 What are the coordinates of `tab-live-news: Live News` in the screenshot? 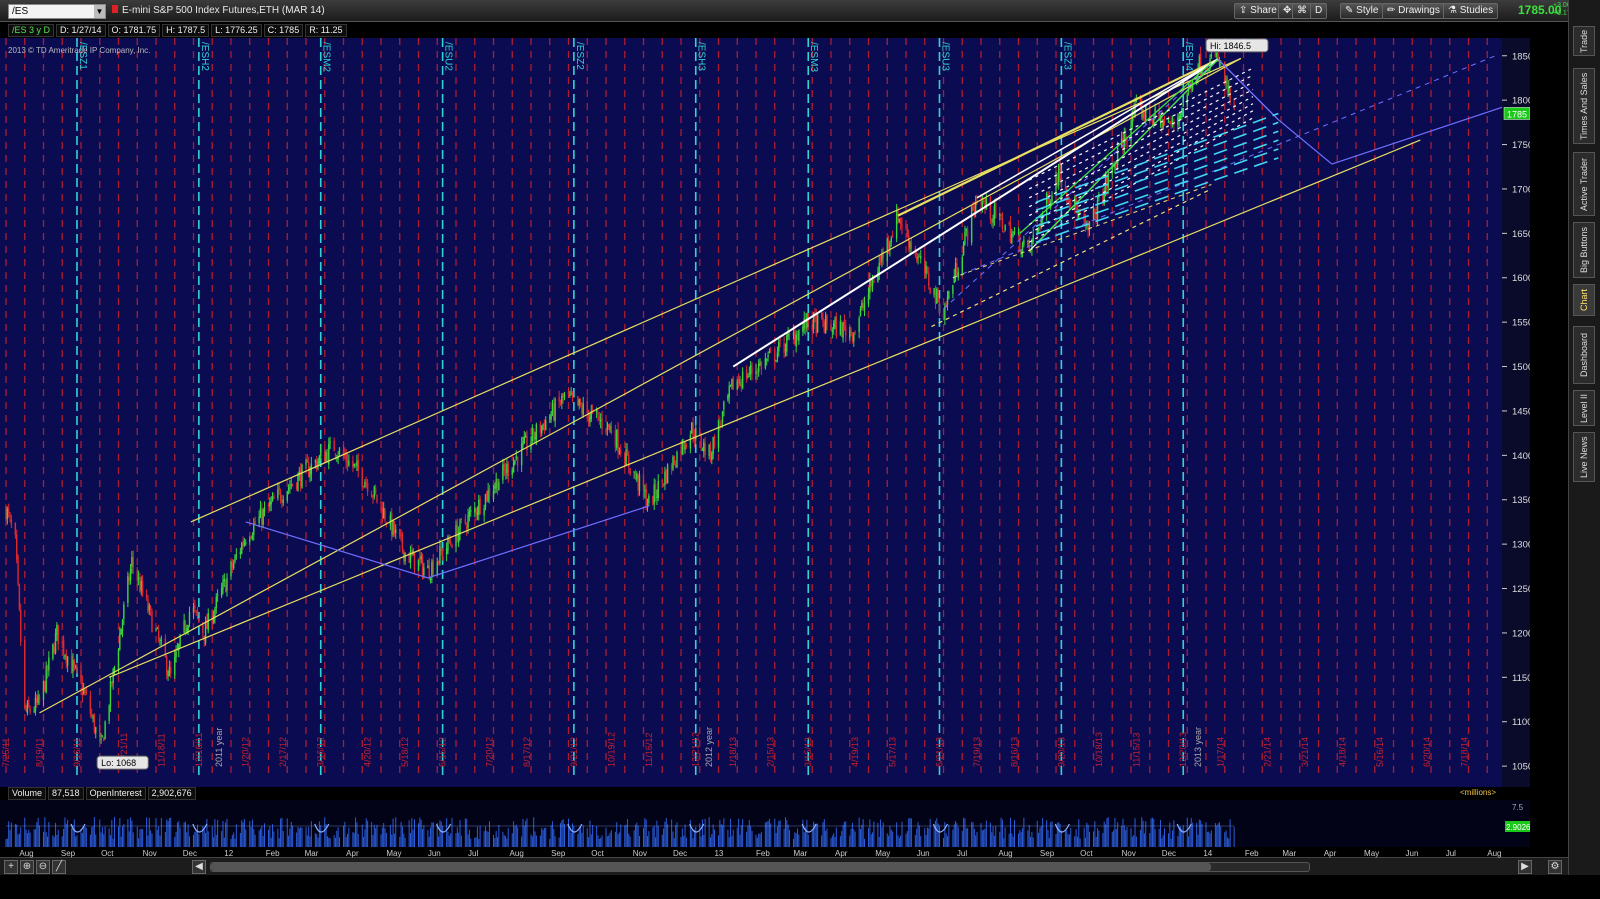 It's located at (1584, 457).